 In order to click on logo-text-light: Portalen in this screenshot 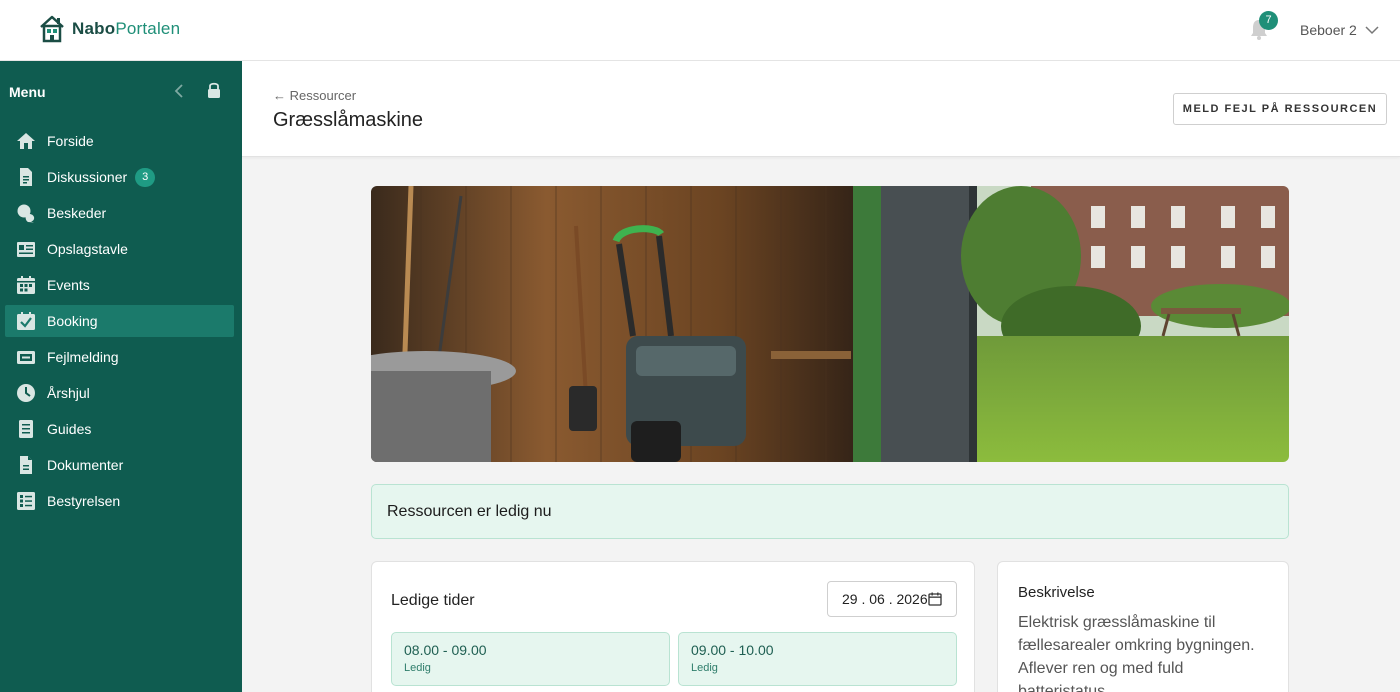, I will do `click(148, 28)`.